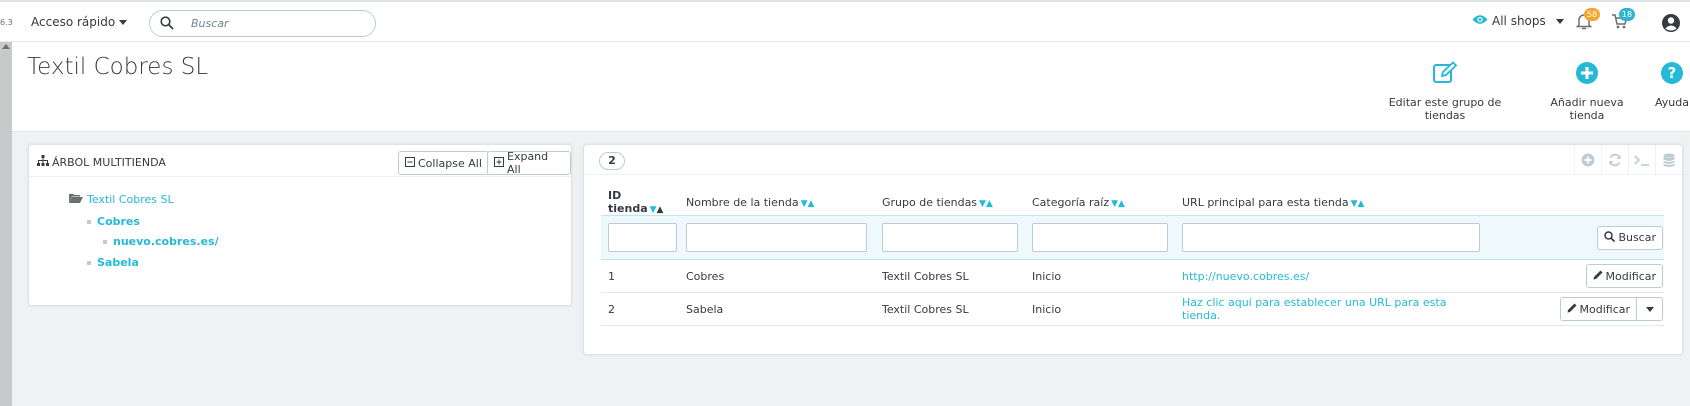 The image size is (1690, 406). What do you see at coordinates (262, 23) in the screenshot?
I see `search-input: Buscar` at bounding box center [262, 23].